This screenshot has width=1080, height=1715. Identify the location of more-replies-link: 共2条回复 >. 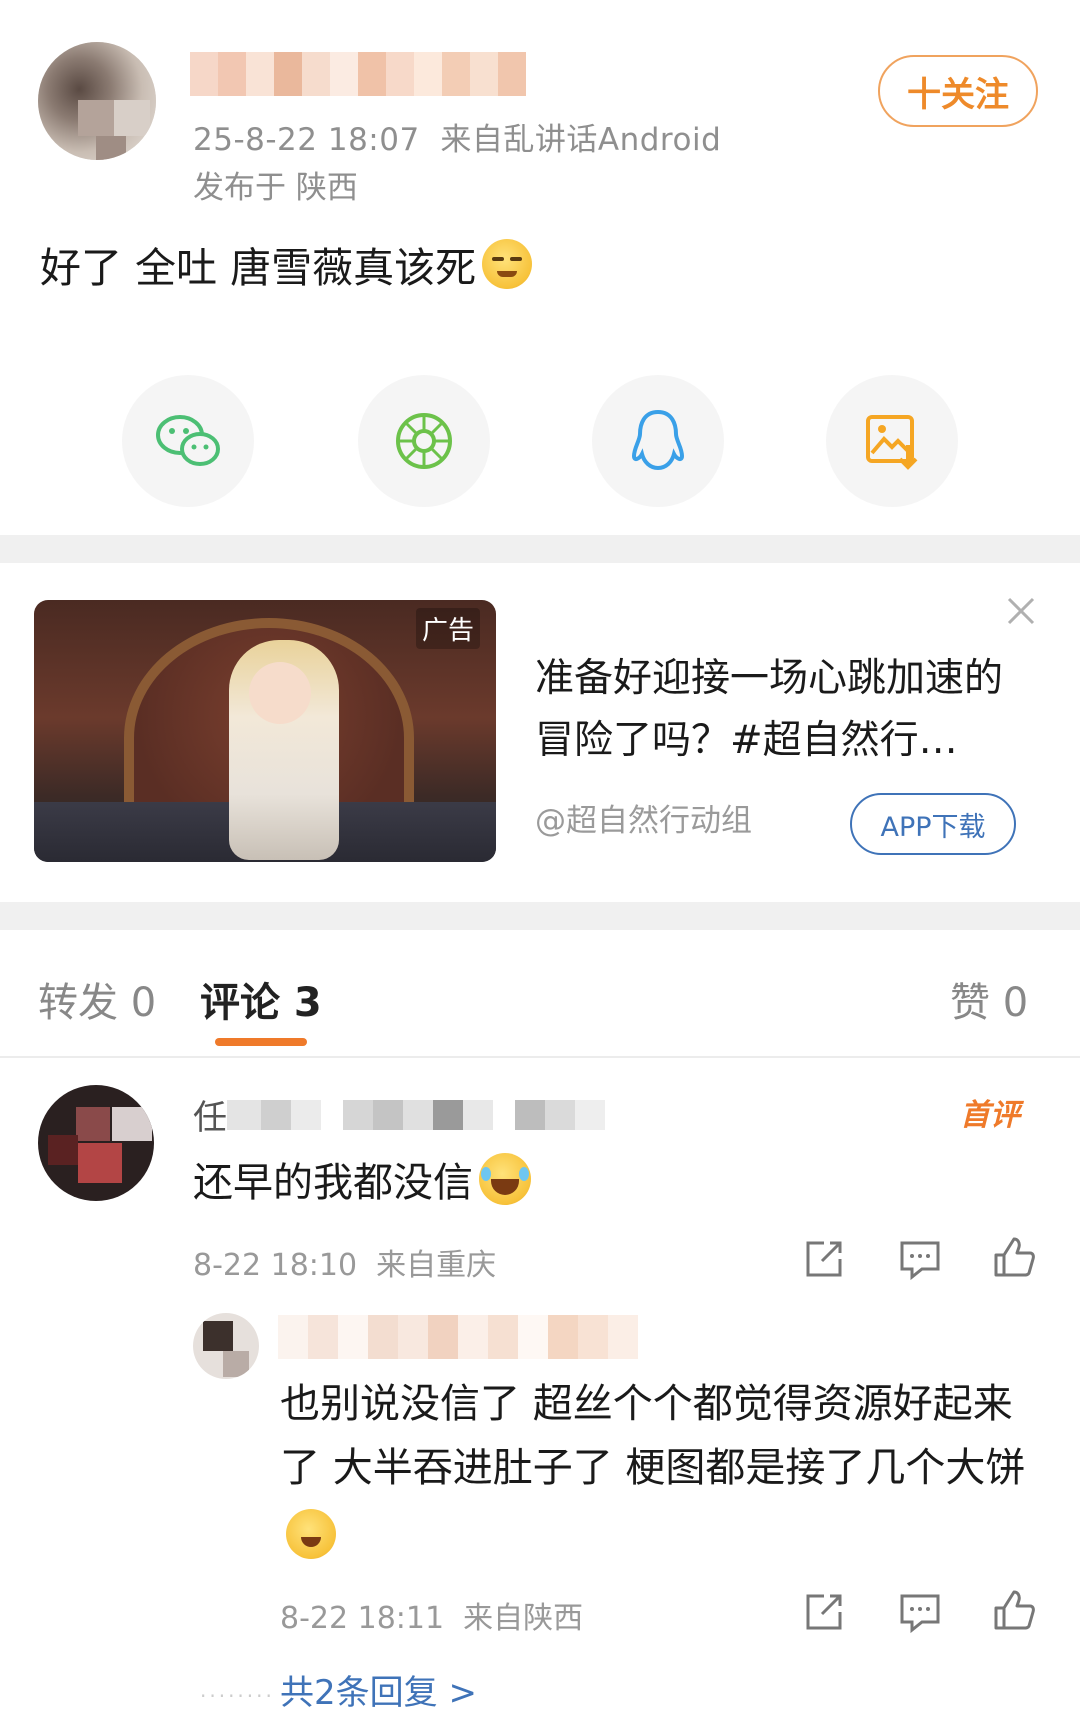
(378, 1689).